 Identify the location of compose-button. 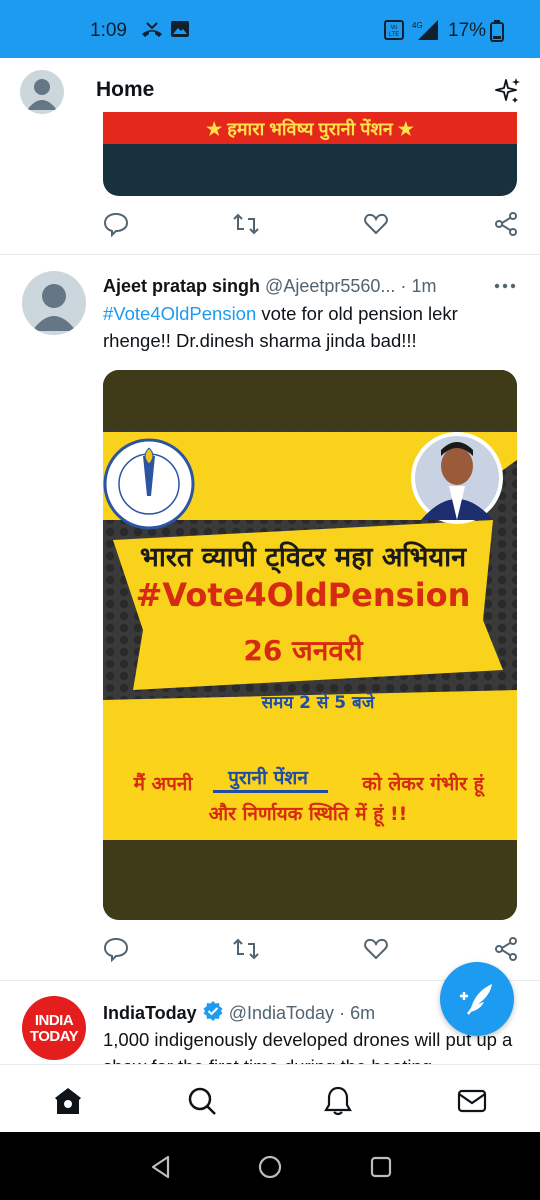
(477, 999).